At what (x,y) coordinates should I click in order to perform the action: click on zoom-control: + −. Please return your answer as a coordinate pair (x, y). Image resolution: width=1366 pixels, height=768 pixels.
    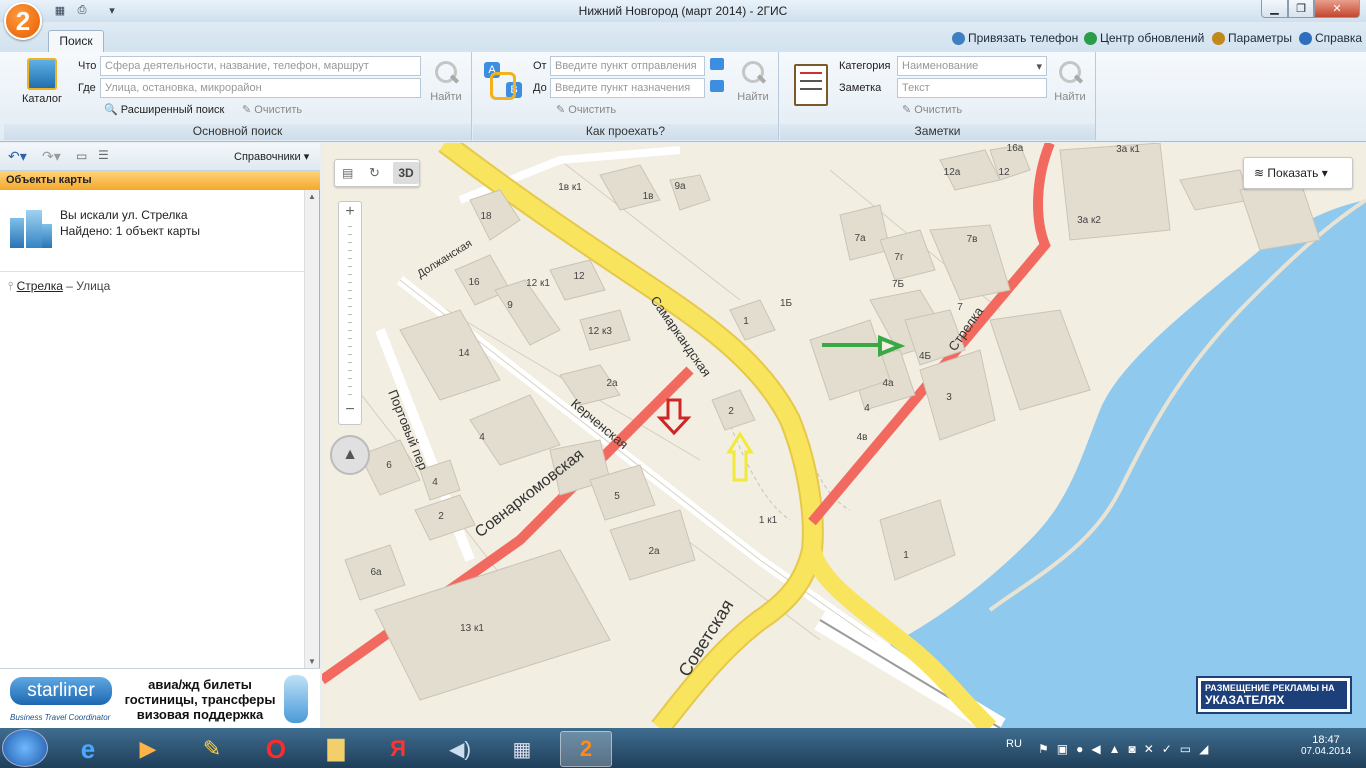
    Looking at the image, I should click on (350, 313).